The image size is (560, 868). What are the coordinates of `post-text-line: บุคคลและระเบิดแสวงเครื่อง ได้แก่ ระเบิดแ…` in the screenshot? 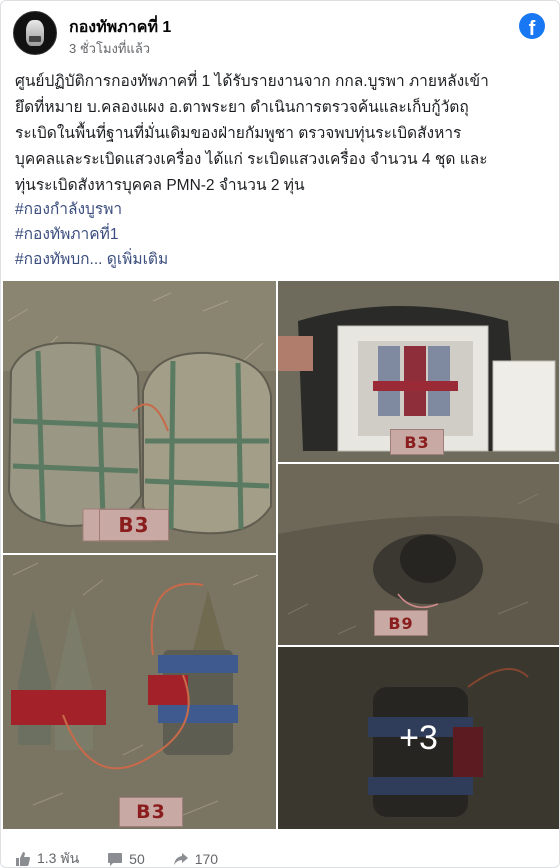 It's located at (251, 159).